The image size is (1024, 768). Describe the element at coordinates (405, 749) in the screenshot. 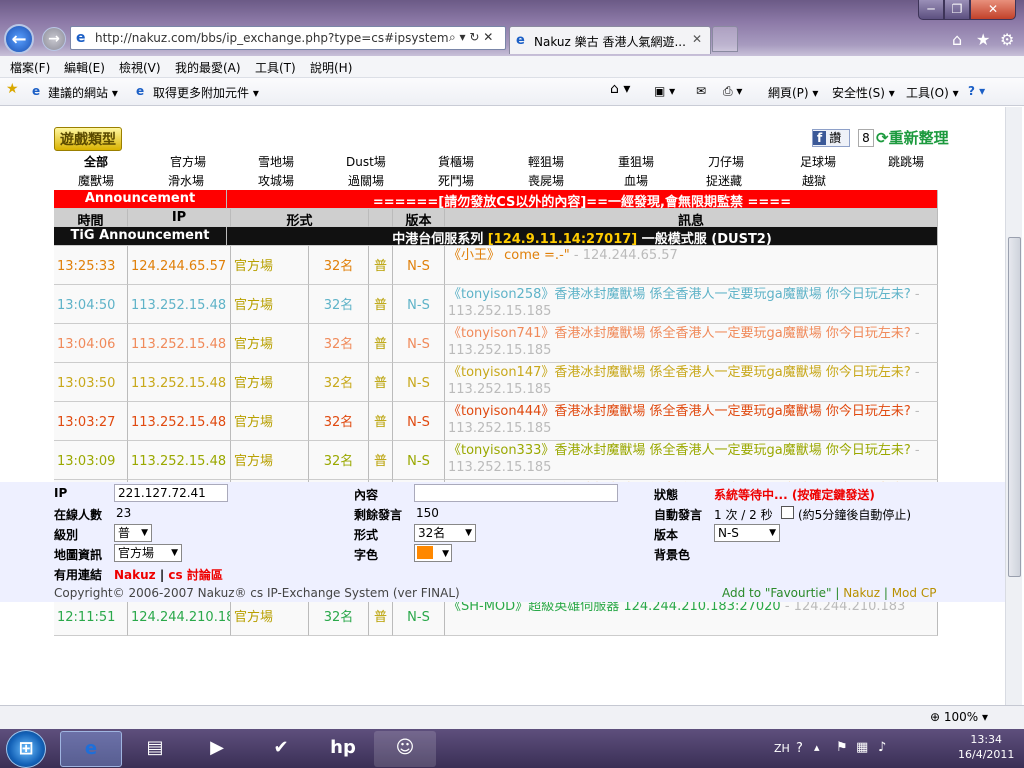

I see `messenger-taskbar-icon: ☺` at that location.